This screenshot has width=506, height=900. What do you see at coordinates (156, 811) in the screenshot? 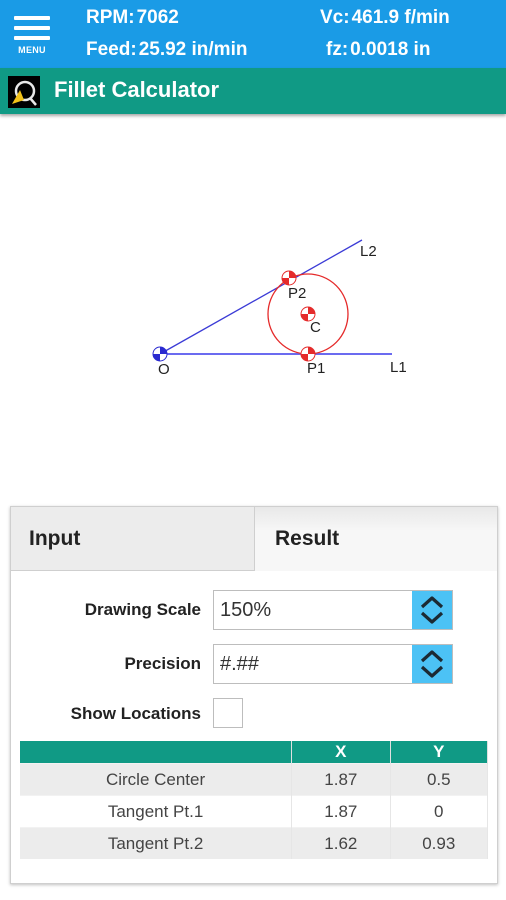
I see `table-cell: Tangent Pt.1` at bounding box center [156, 811].